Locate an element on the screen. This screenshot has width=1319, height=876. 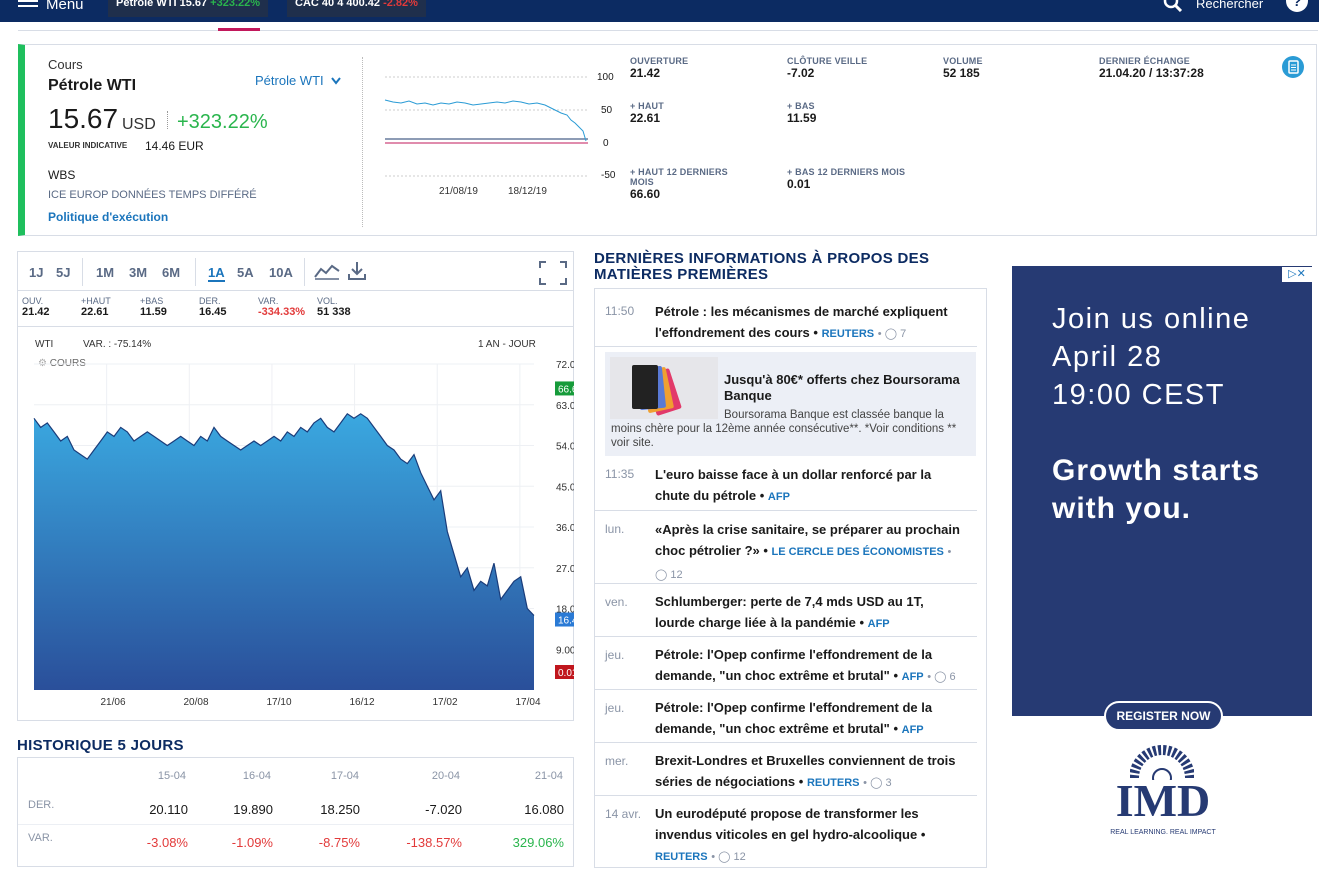
history-date: 16-04 is located at coordinates (241, 776).